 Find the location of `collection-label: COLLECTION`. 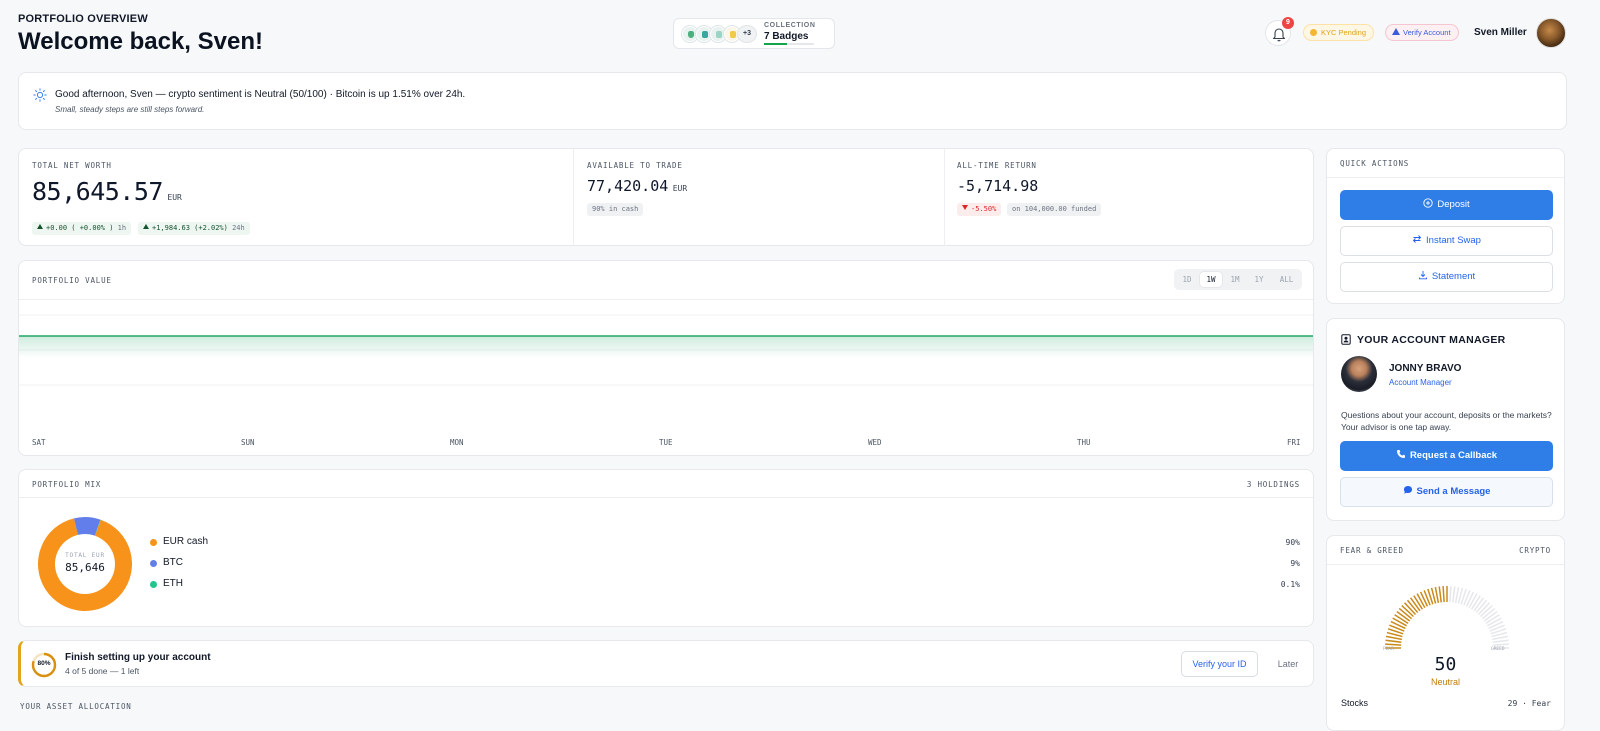

collection-label: COLLECTION is located at coordinates (790, 25).